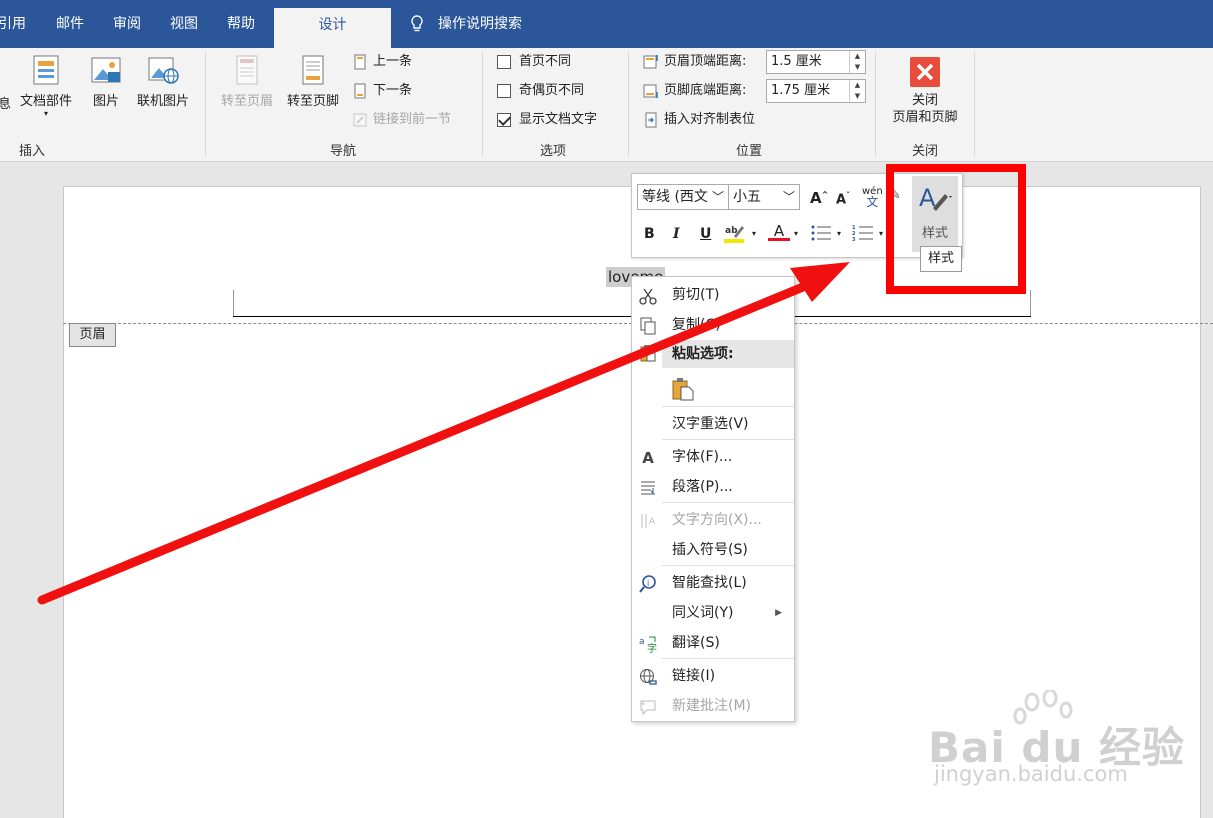 The height and width of the screenshot is (818, 1213). What do you see at coordinates (480, 24) in the screenshot?
I see `tell-me-label: 操作说明搜索` at bounding box center [480, 24].